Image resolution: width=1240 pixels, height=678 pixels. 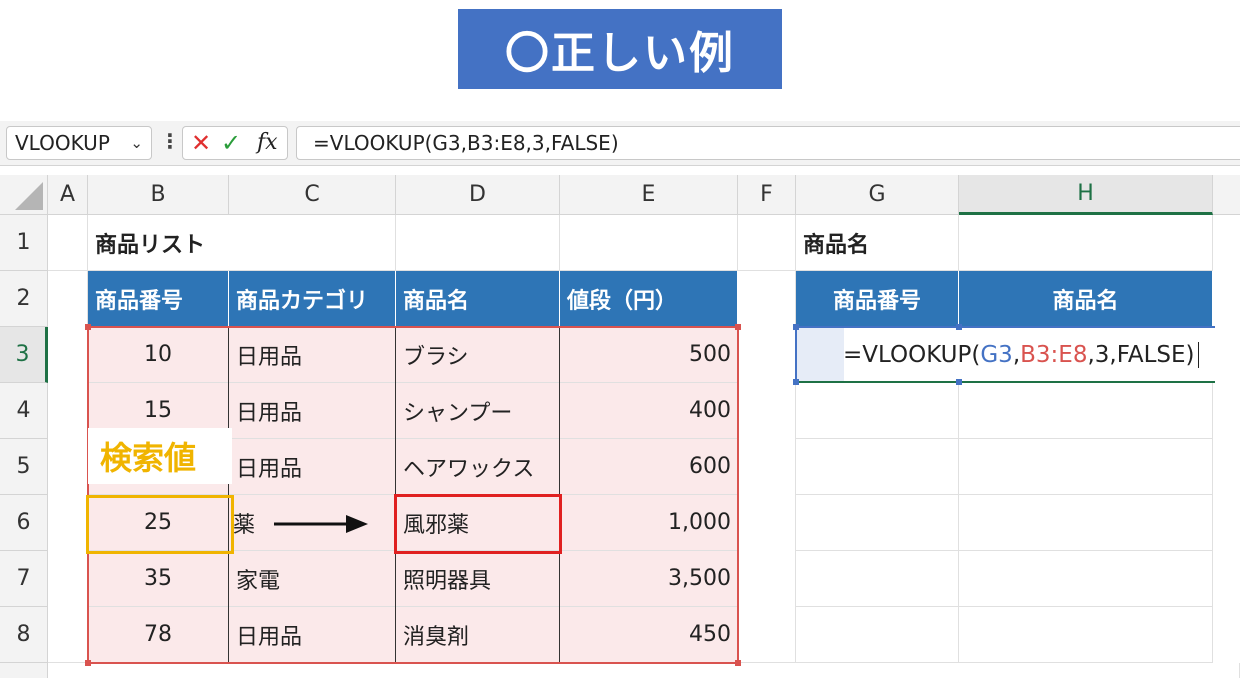 I want to click on column-a-cells, so click(x=68, y=467).